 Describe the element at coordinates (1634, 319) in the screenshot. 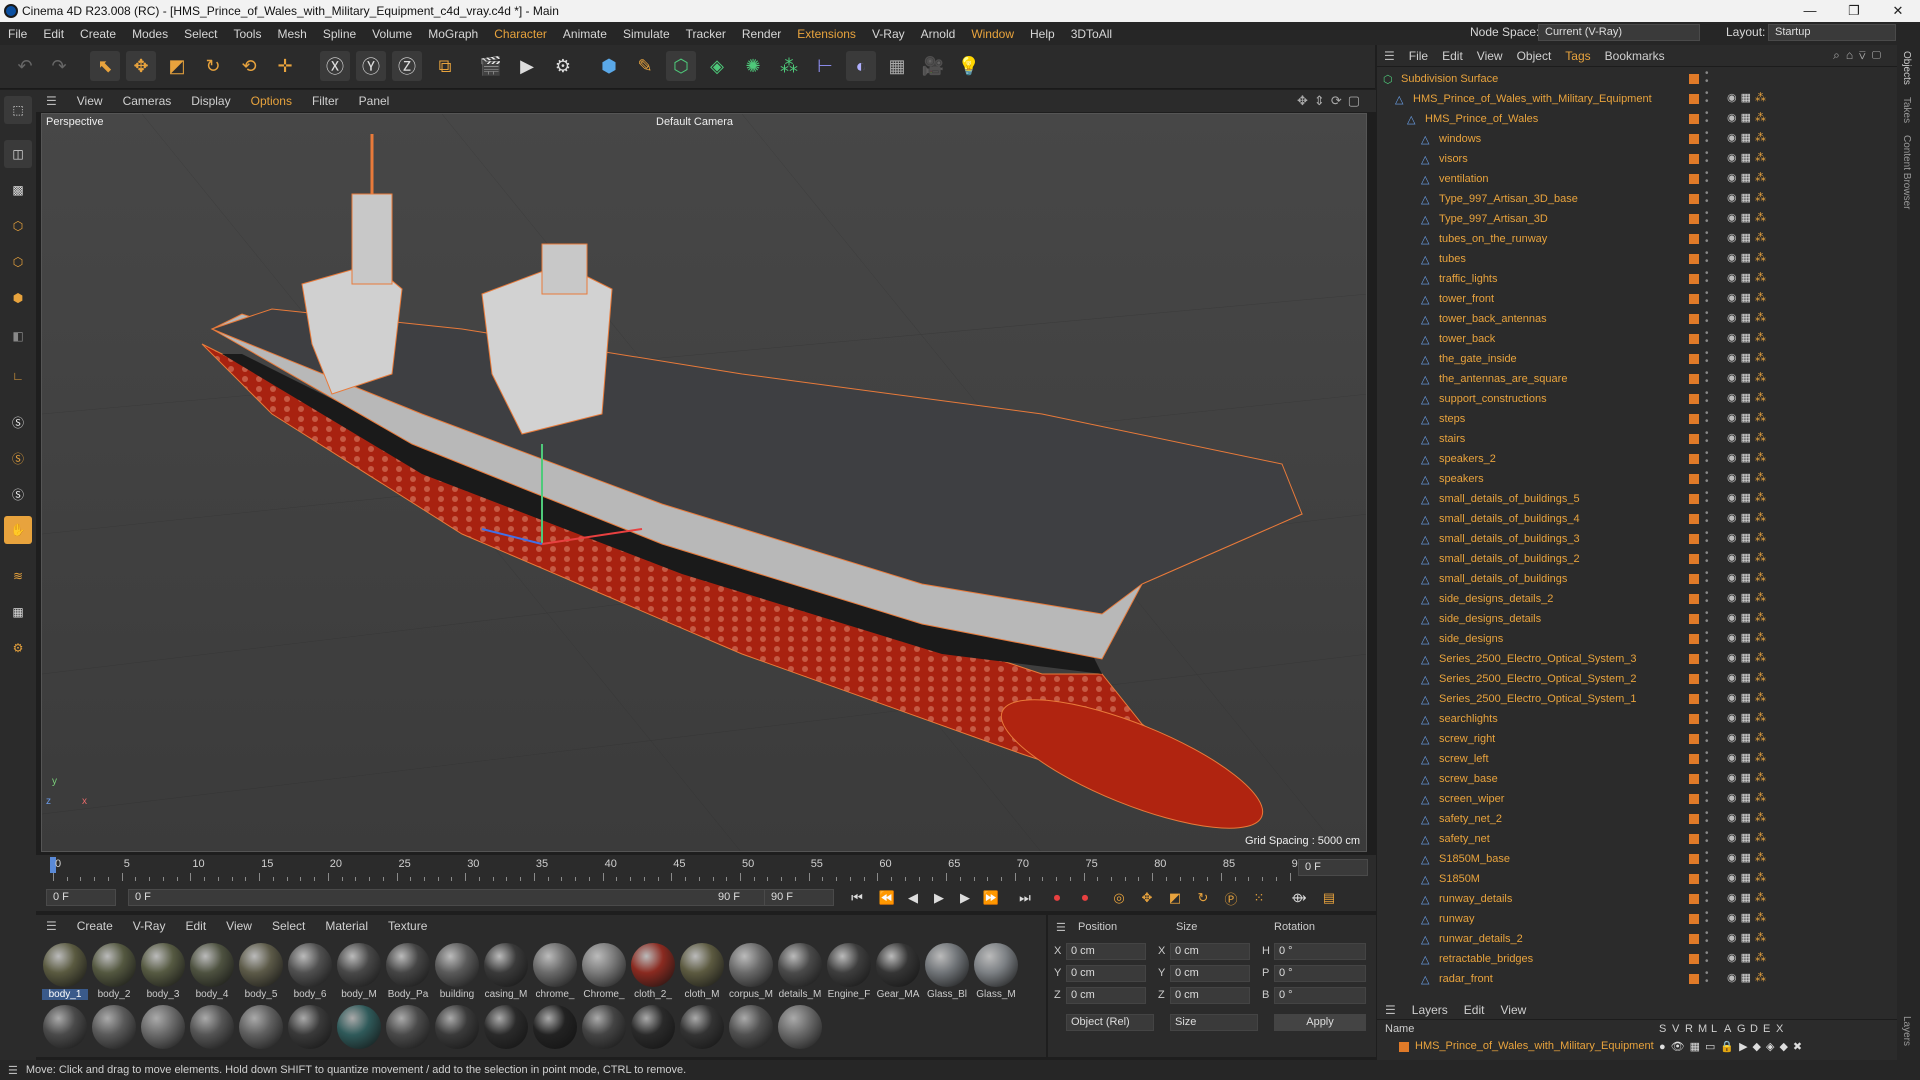

I see `object-tree-item: △ tower_back_antennas • • ◉▦⁂` at that location.